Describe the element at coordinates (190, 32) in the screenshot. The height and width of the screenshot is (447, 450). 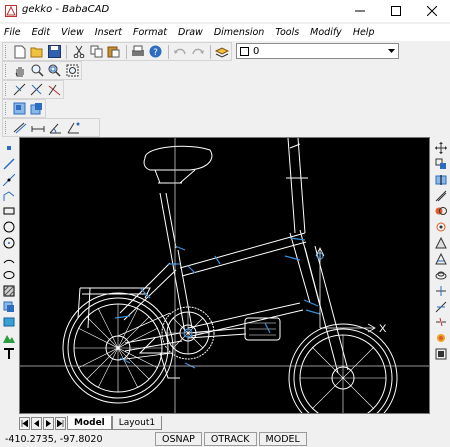
I see `menu-draw: Draw` at that location.